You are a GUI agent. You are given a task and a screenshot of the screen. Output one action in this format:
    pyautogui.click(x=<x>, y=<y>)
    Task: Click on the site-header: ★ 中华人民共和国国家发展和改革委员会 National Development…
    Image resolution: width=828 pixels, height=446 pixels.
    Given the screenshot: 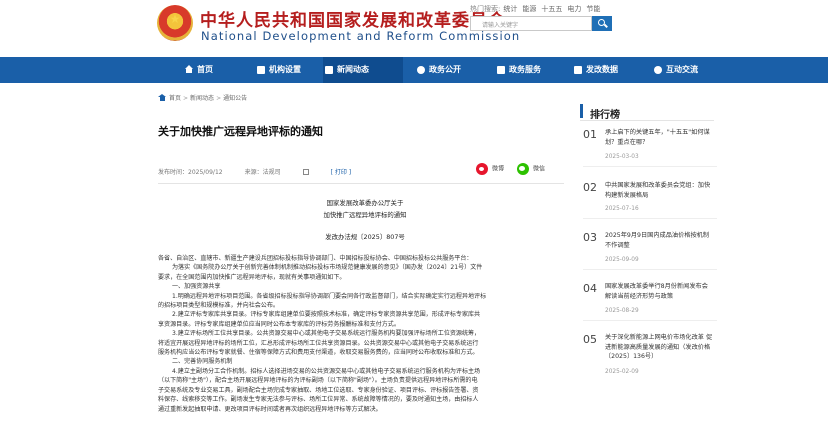 What is the action you would take?
    pyautogui.click(x=414, y=28)
    